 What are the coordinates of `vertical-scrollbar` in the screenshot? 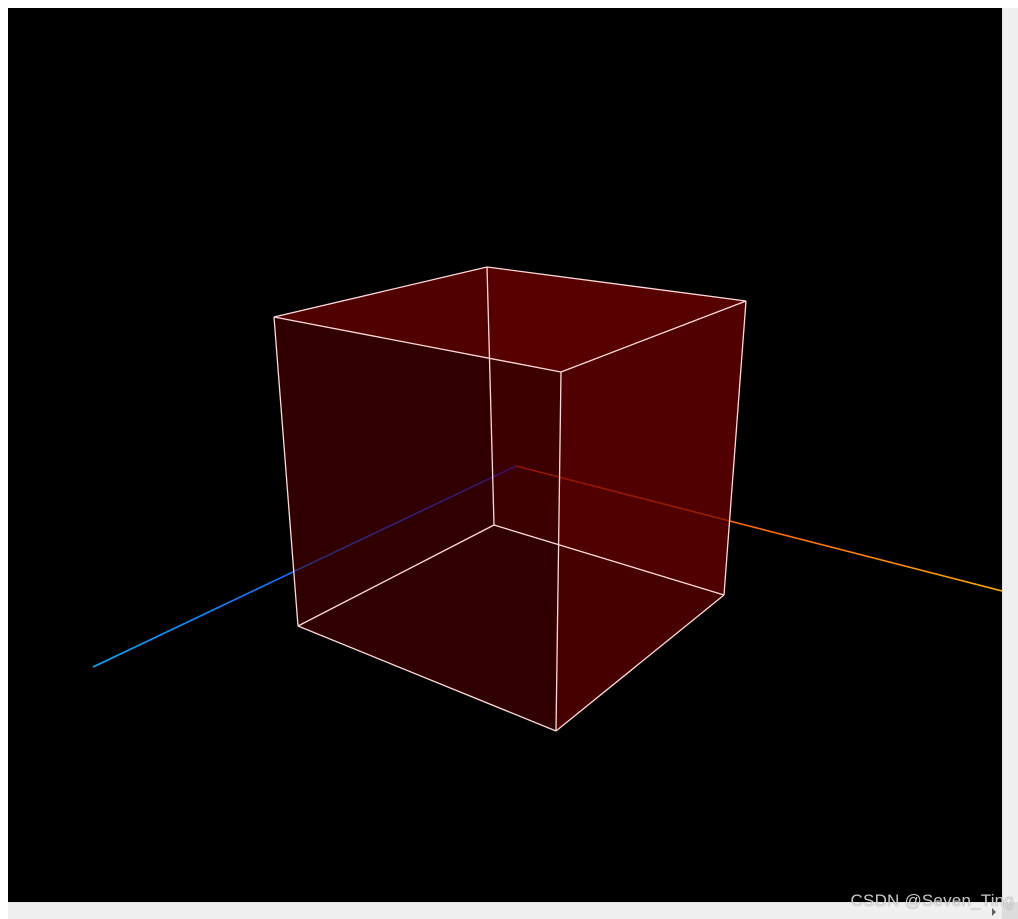 It's located at (1010, 455).